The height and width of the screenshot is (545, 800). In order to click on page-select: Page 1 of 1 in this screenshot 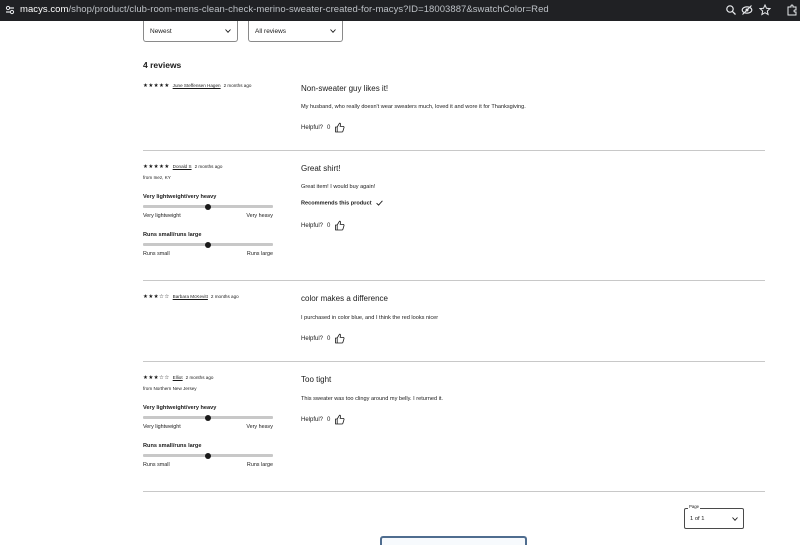, I will do `click(714, 516)`.